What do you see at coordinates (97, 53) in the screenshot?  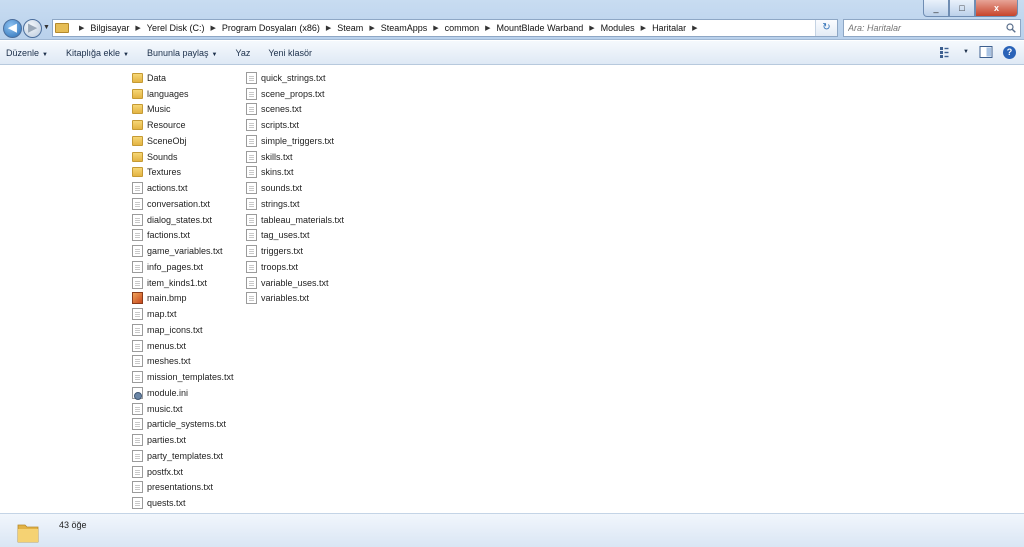 I see `add-to-library-menu: Kitaplığa ekle ▼` at bounding box center [97, 53].